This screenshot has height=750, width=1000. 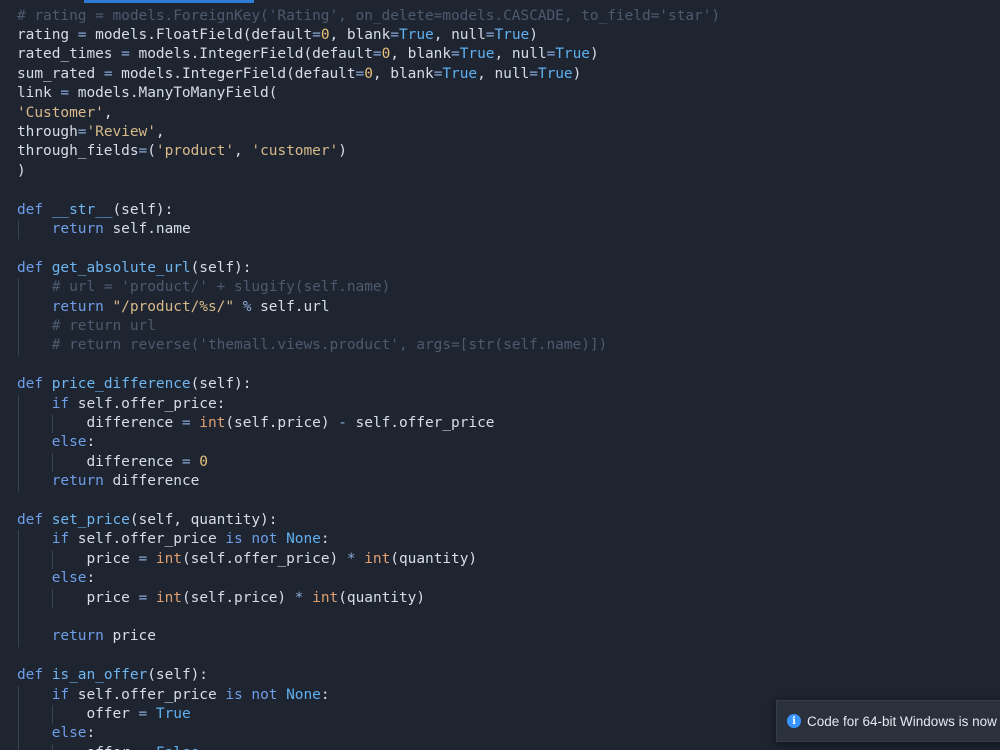 I want to click on code-line: if self.offer_price is not None:, so click(x=173, y=695).